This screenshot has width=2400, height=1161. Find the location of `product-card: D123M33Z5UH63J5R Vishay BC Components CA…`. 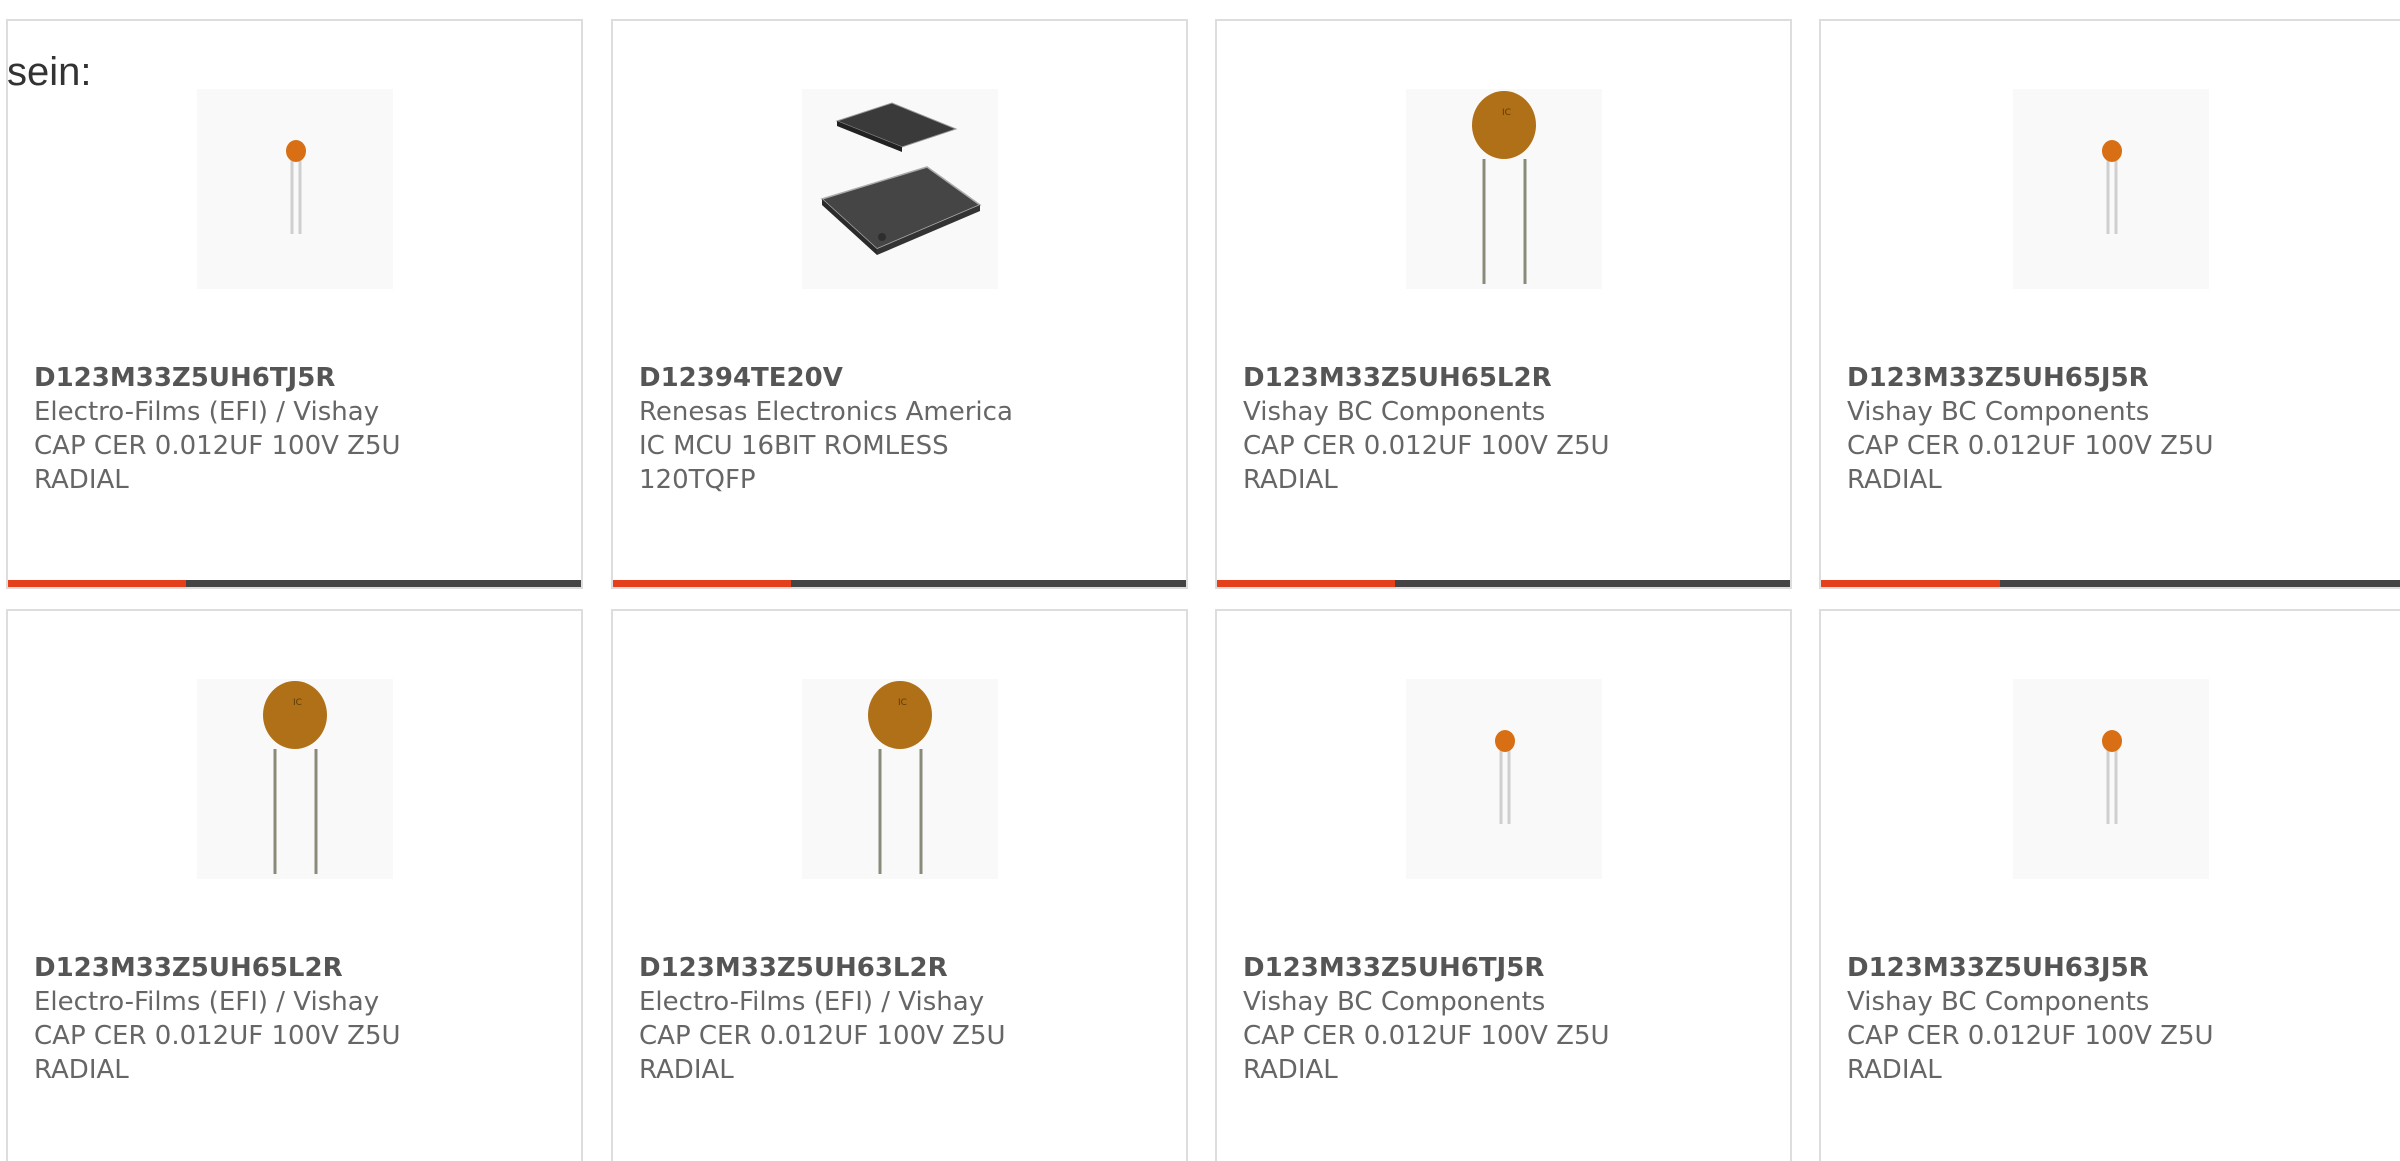

product-card: D123M33Z5UH63J5R Vishay BC Components CA… is located at coordinates (2109, 885).